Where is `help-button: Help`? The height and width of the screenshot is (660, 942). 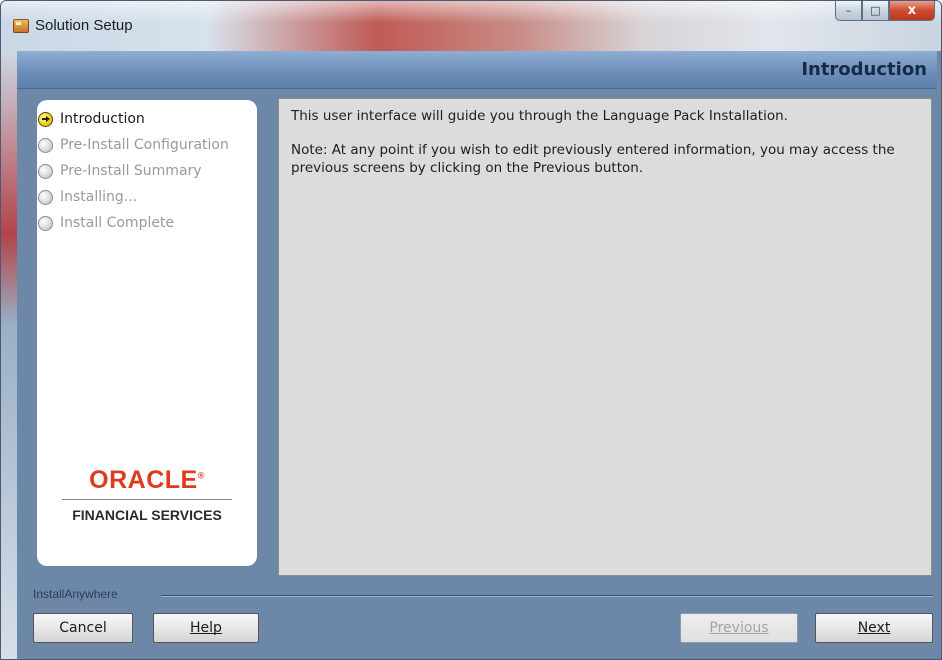
help-button: Help is located at coordinates (206, 628).